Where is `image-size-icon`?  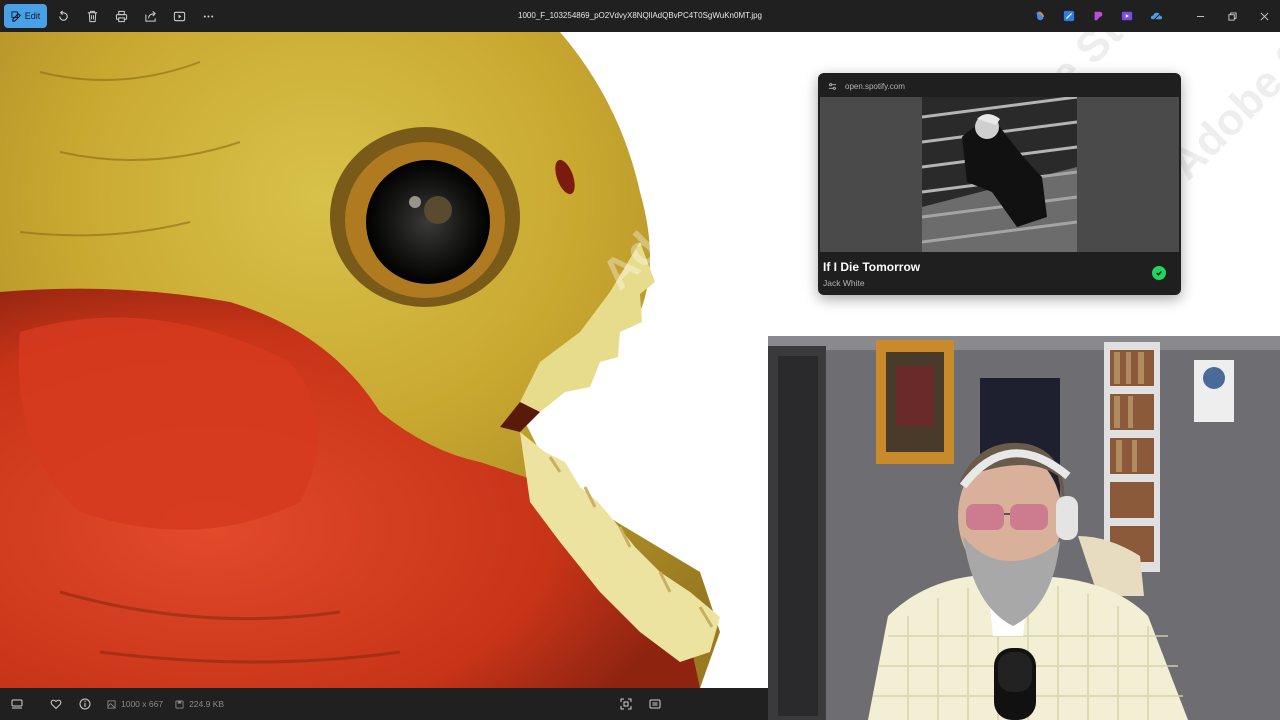
image-size-icon is located at coordinates (111, 704).